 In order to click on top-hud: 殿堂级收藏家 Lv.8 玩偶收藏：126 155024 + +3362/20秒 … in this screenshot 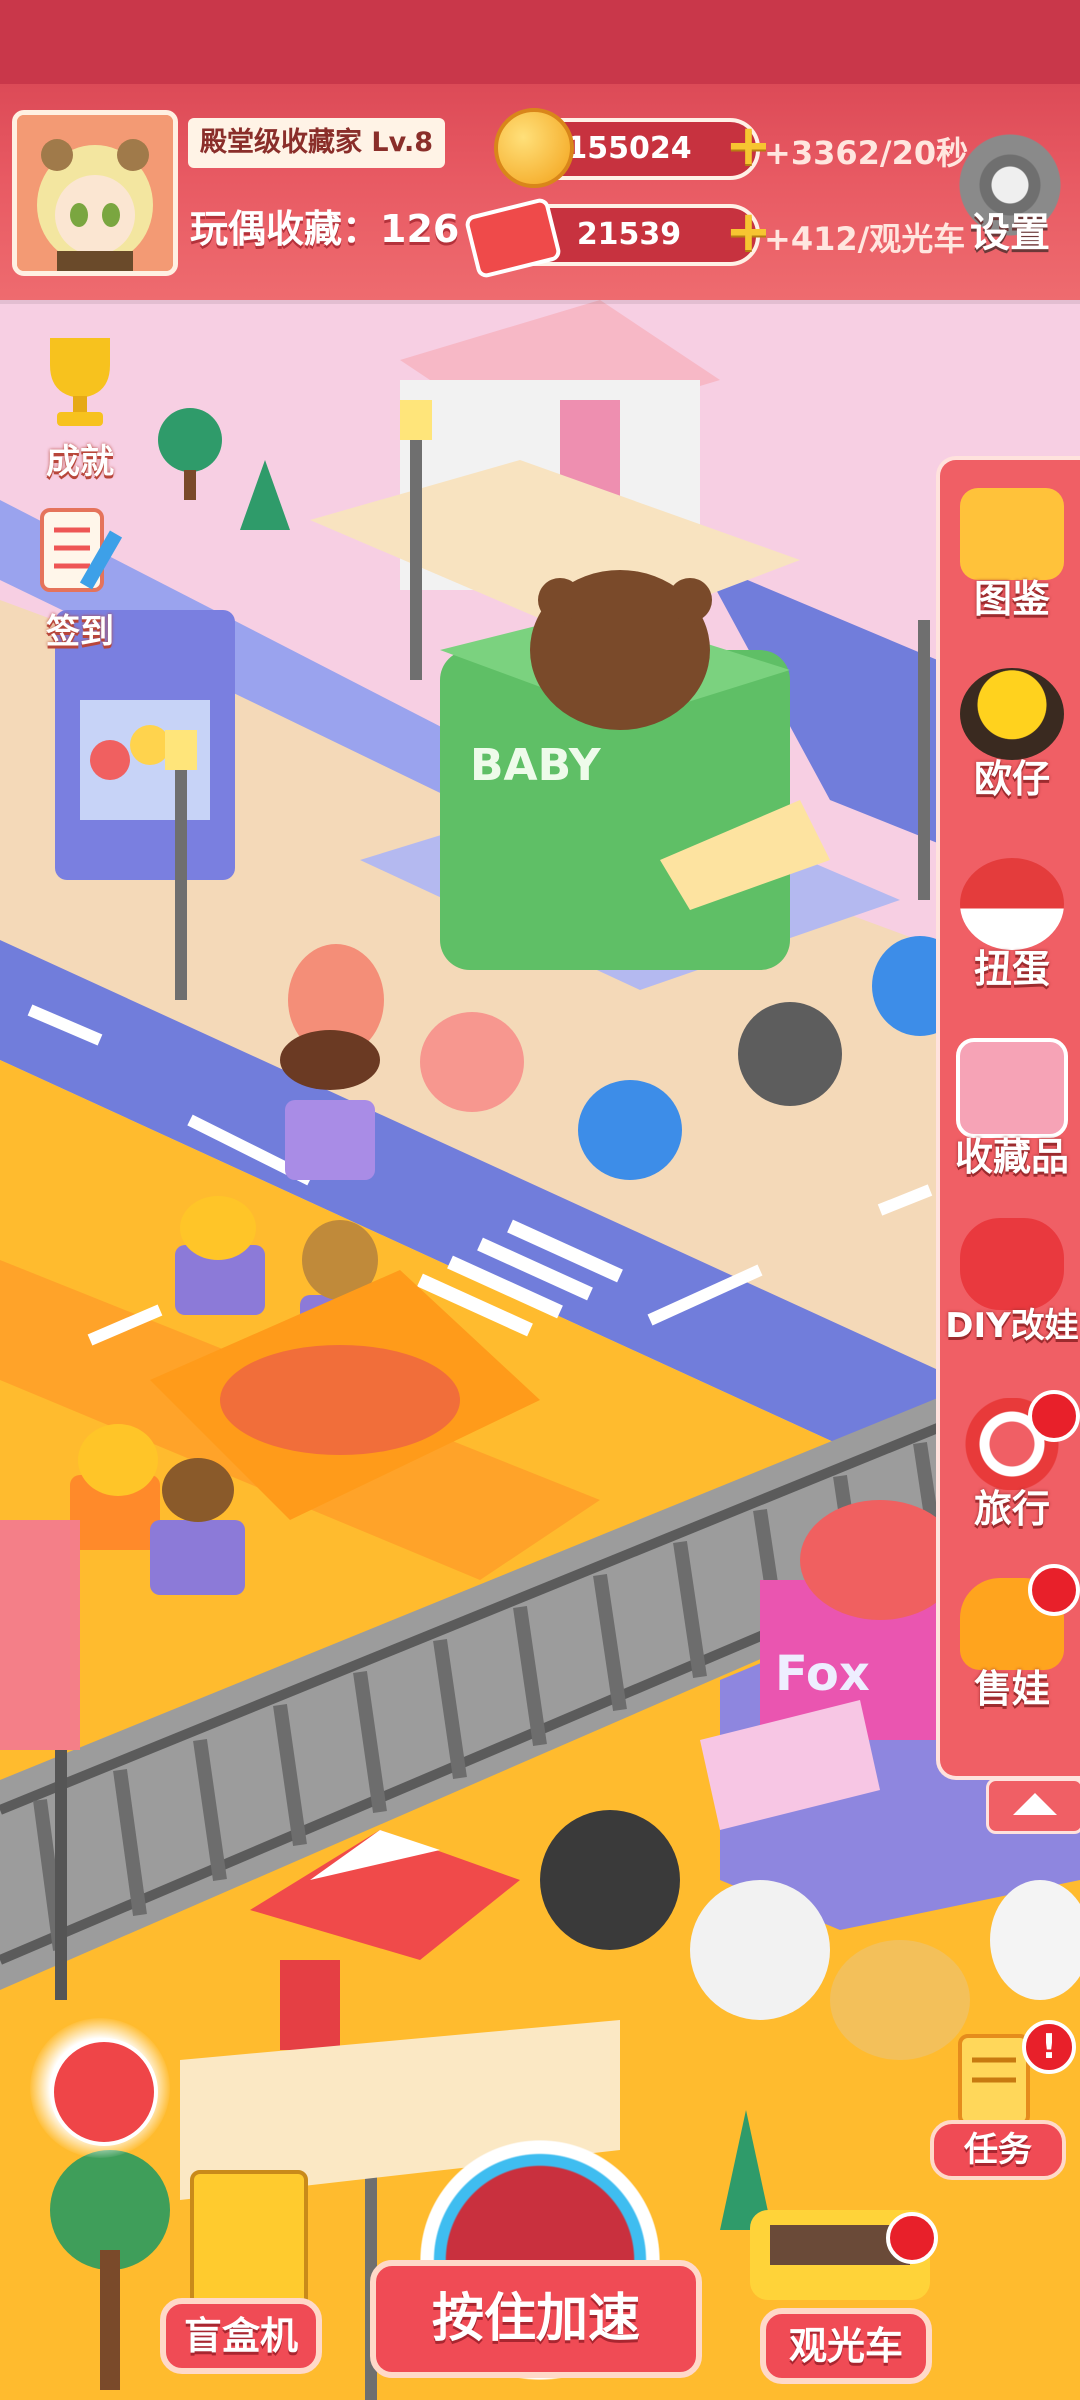, I will do `click(540, 150)`.